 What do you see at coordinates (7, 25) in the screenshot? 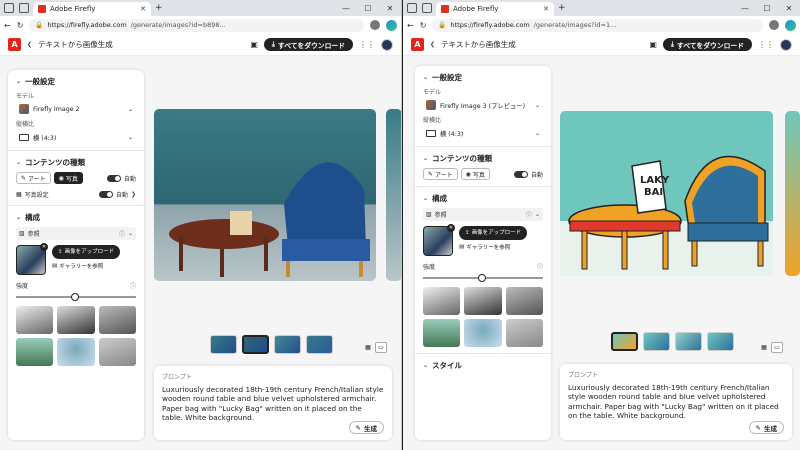
I see `back-icon: ←` at bounding box center [7, 25].